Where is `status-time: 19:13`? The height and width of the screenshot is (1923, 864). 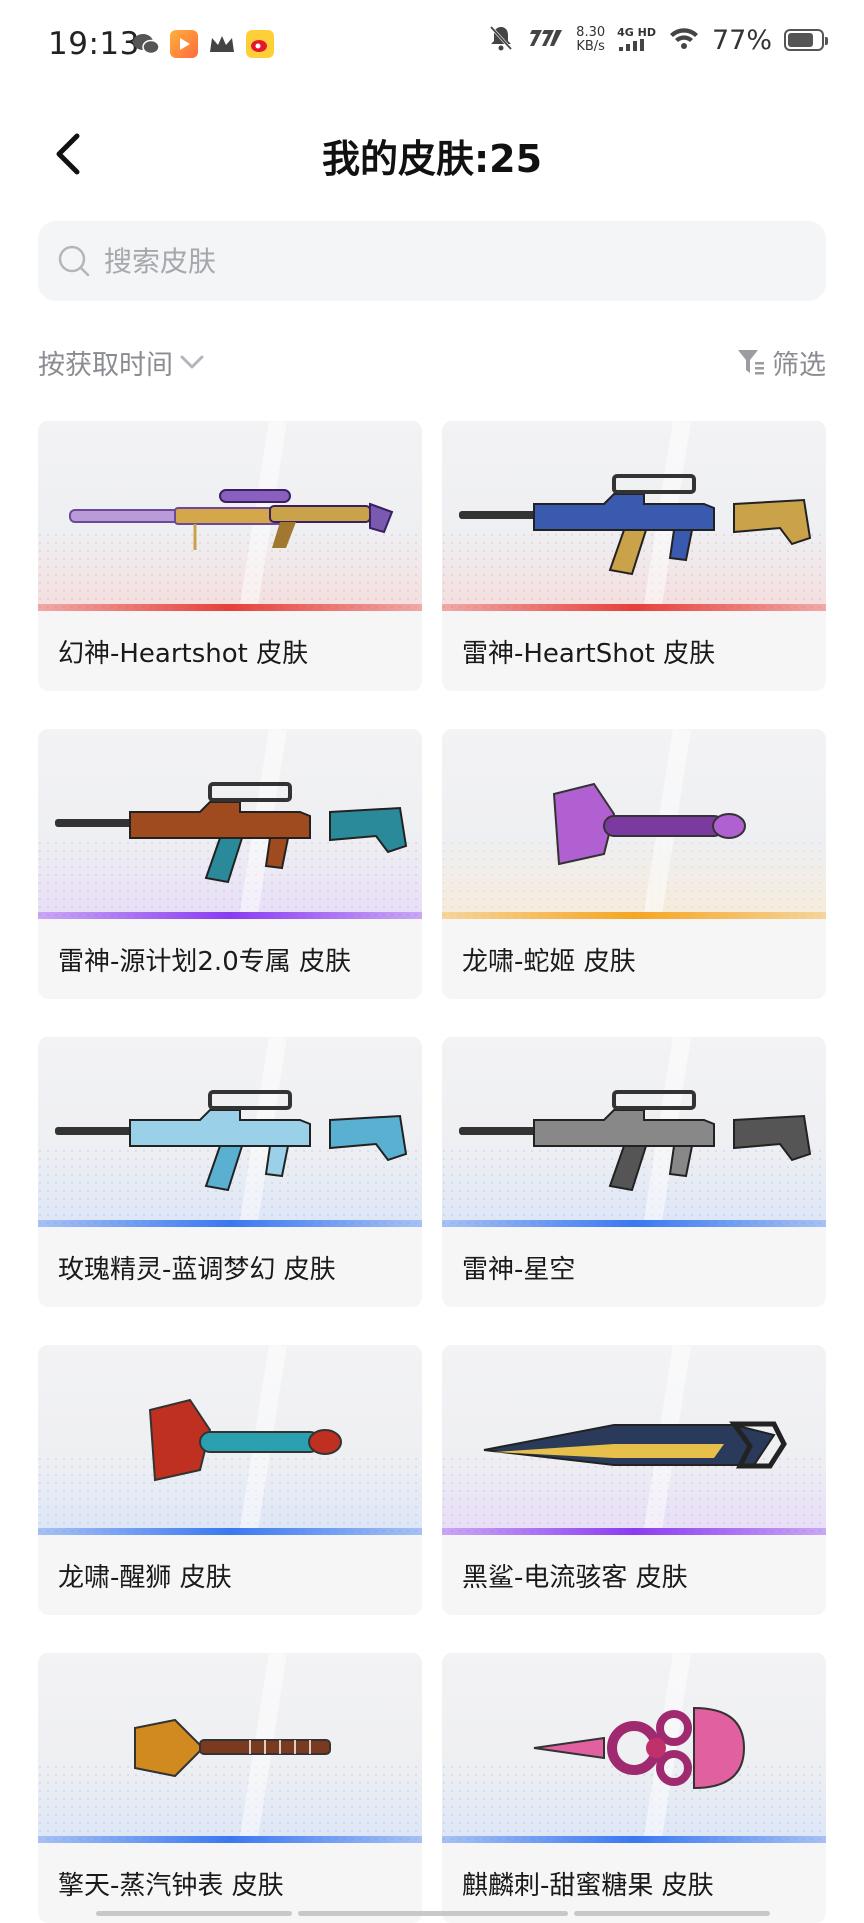 status-time: 19:13 is located at coordinates (94, 44).